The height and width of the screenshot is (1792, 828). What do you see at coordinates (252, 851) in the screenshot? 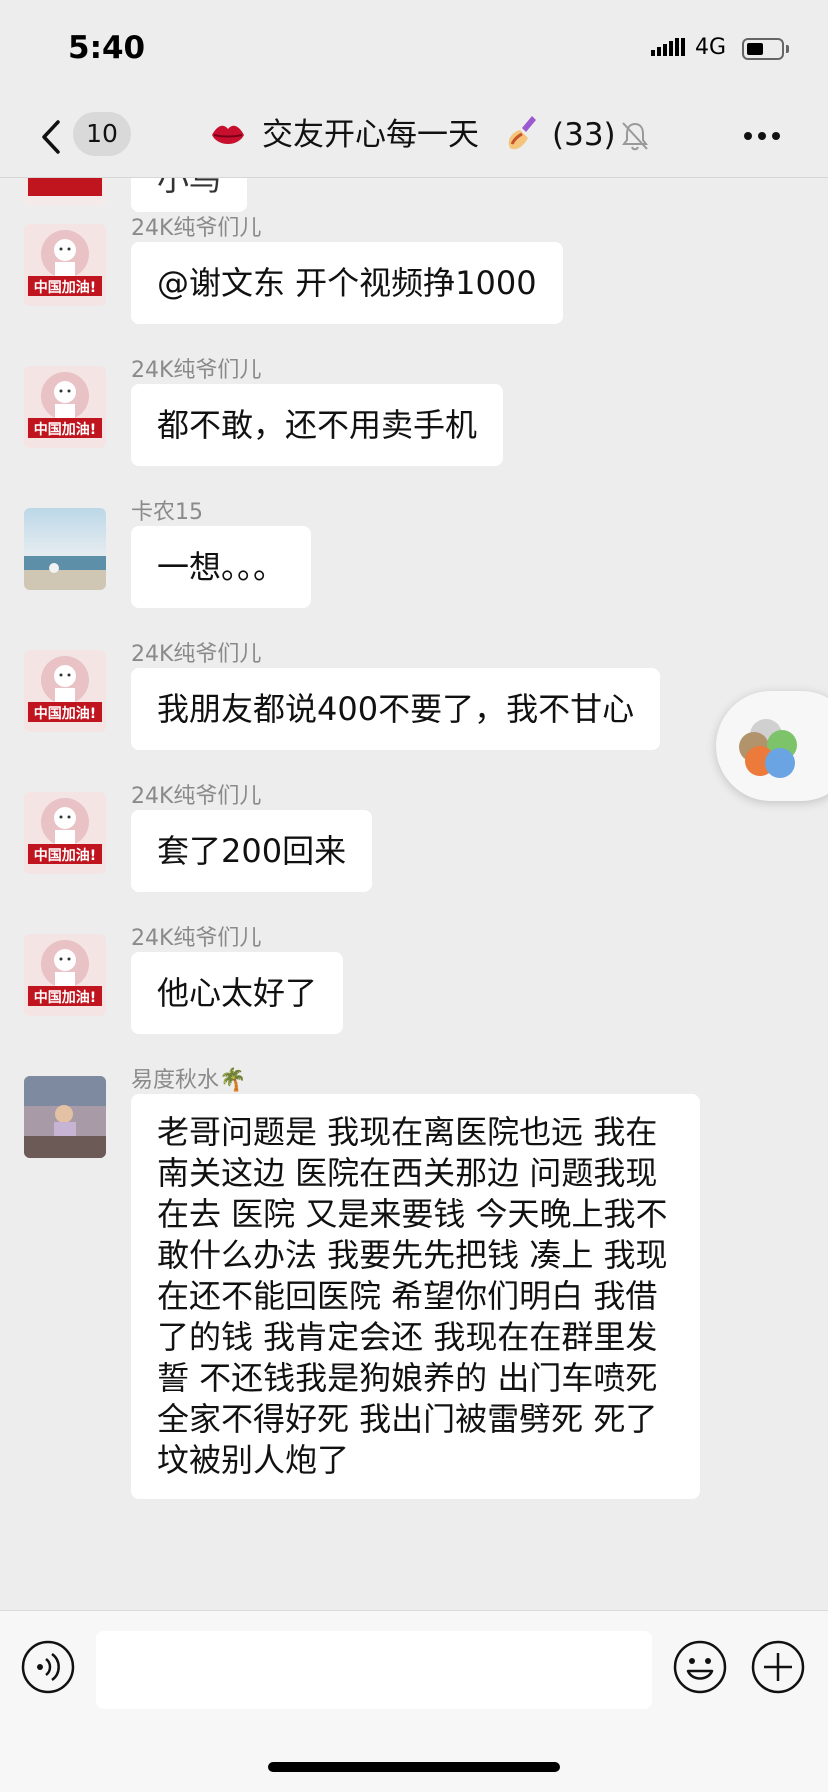
I see `message-bubble: 套了200回来` at bounding box center [252, 851].